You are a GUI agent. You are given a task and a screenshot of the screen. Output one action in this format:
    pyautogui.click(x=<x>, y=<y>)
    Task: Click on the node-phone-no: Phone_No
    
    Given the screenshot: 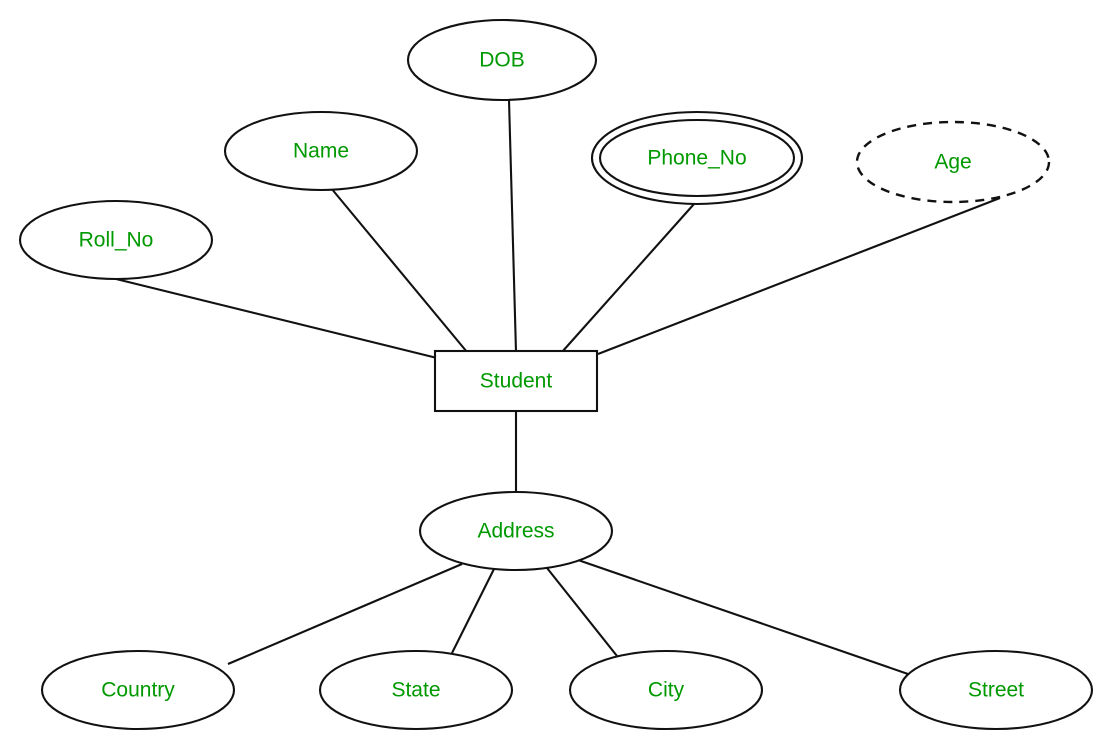 What is the action you would take?
    pyautogui.click(x=697, y=158)
    